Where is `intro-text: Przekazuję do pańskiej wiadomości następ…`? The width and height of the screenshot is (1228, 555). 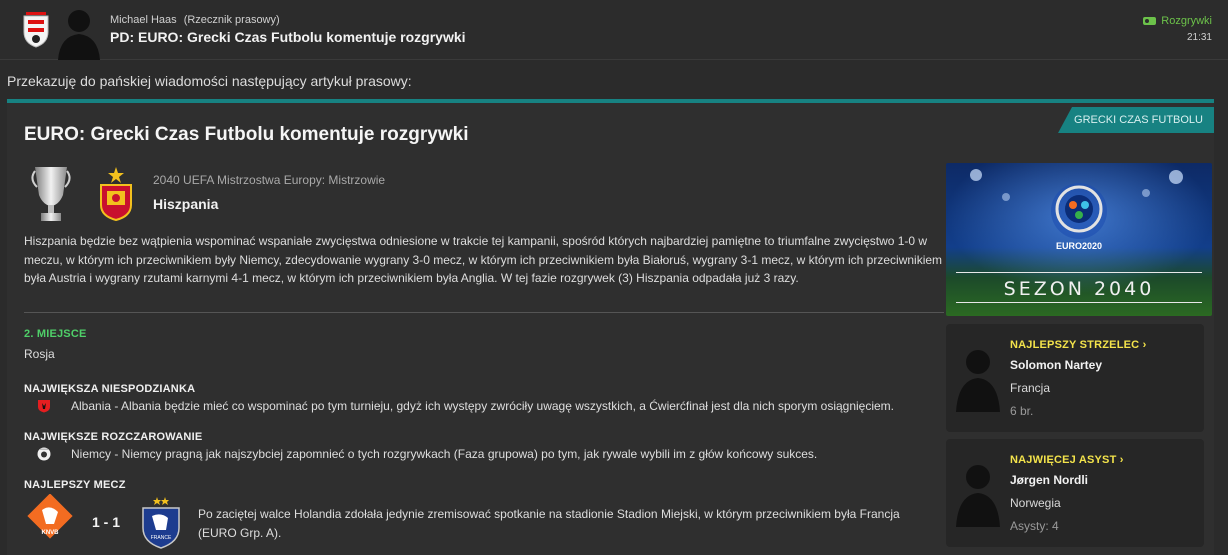 intro-text: Przekazuję do pańskiej wiadomości następ… is located at coordinates (209, 81).